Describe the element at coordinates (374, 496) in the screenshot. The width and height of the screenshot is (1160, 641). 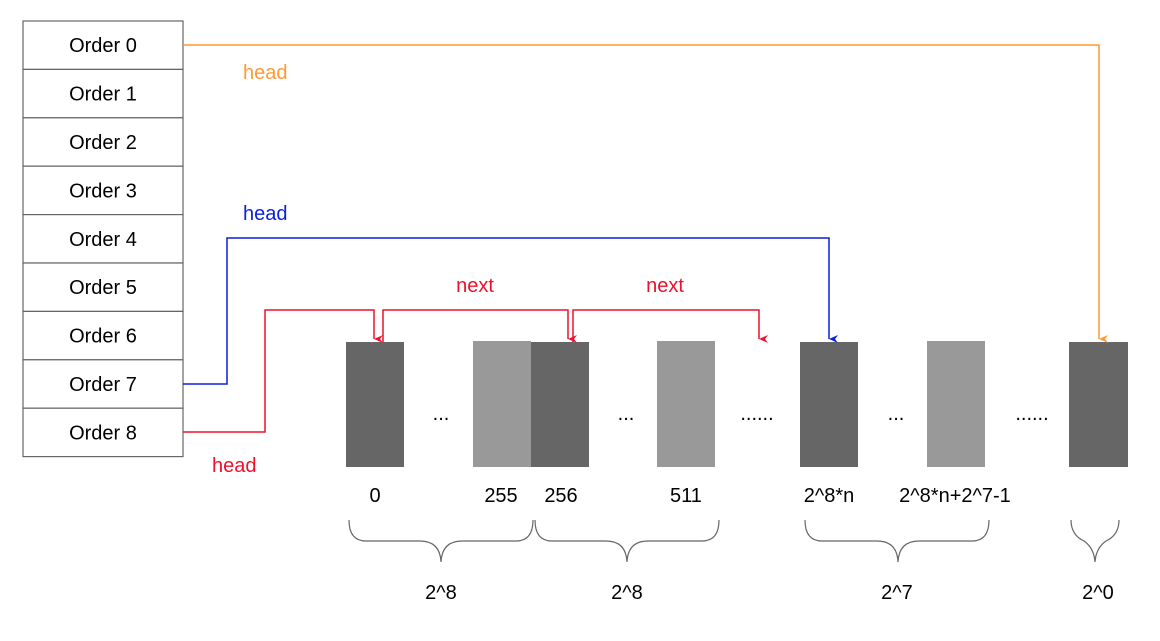
I see `index-label: 0` at that location.